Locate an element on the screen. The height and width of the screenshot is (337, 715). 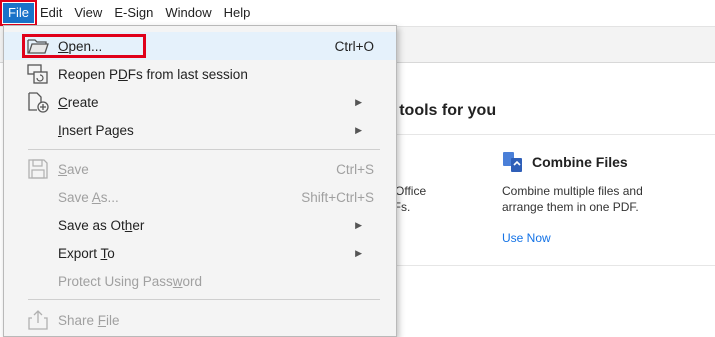
menu-item-share-file: Share File is located at coordinates (200, 320).